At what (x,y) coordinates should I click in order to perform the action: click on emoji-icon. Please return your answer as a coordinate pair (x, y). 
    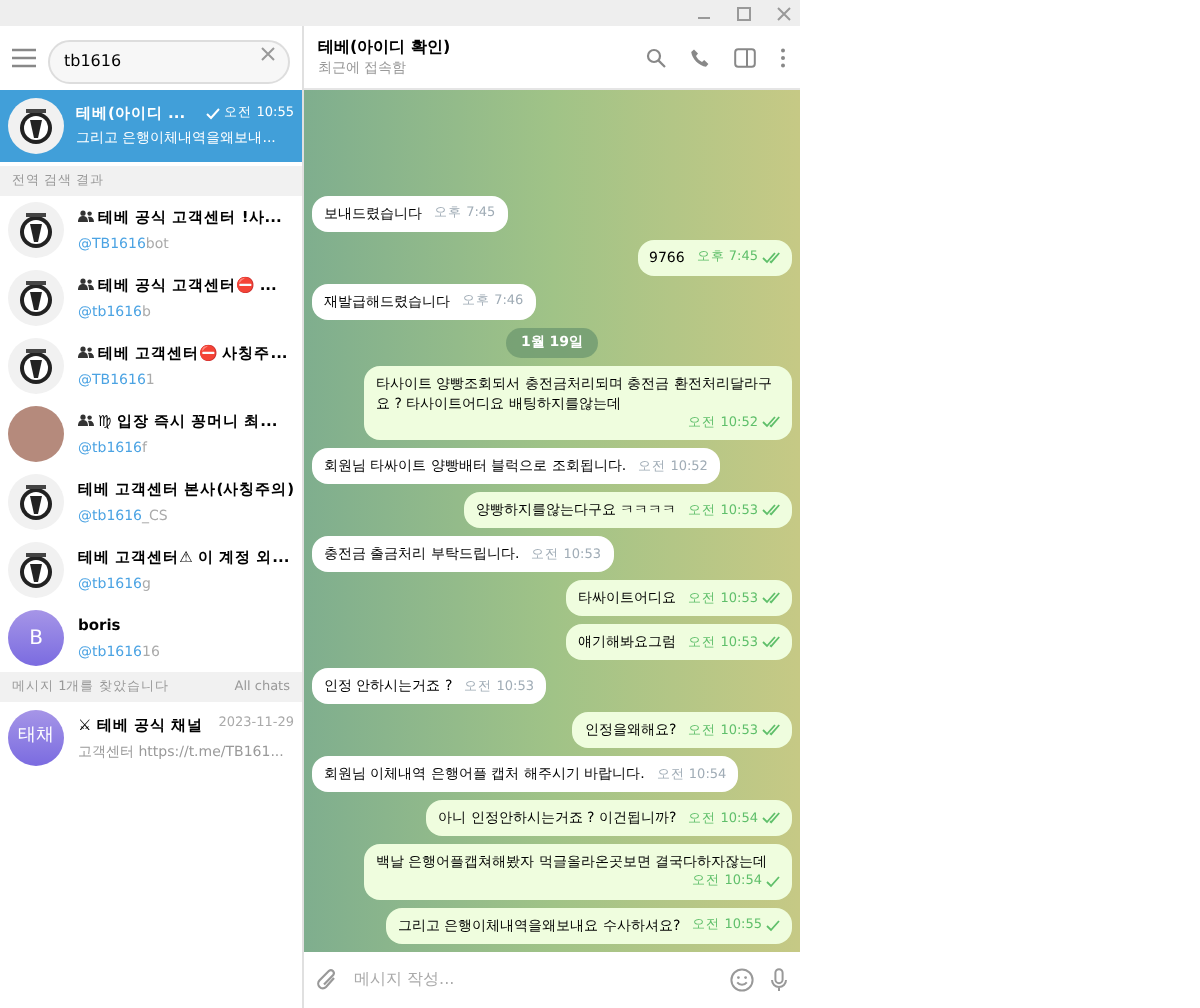
    Looking at the image, I should click on (742, 980).